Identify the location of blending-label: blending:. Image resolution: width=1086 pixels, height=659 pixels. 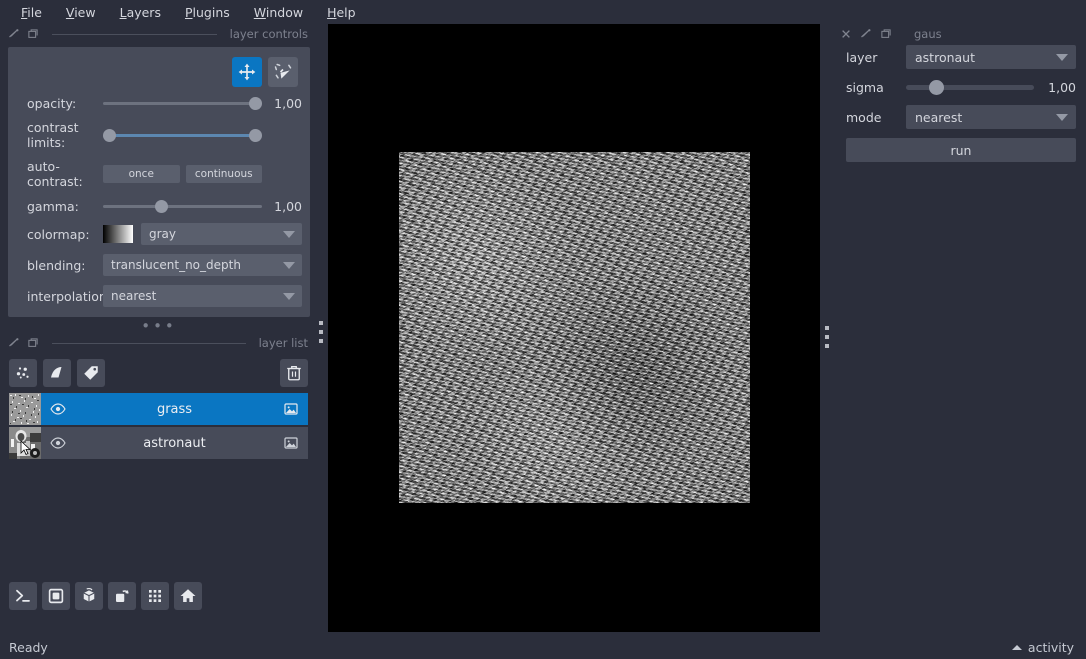
(56, 265).